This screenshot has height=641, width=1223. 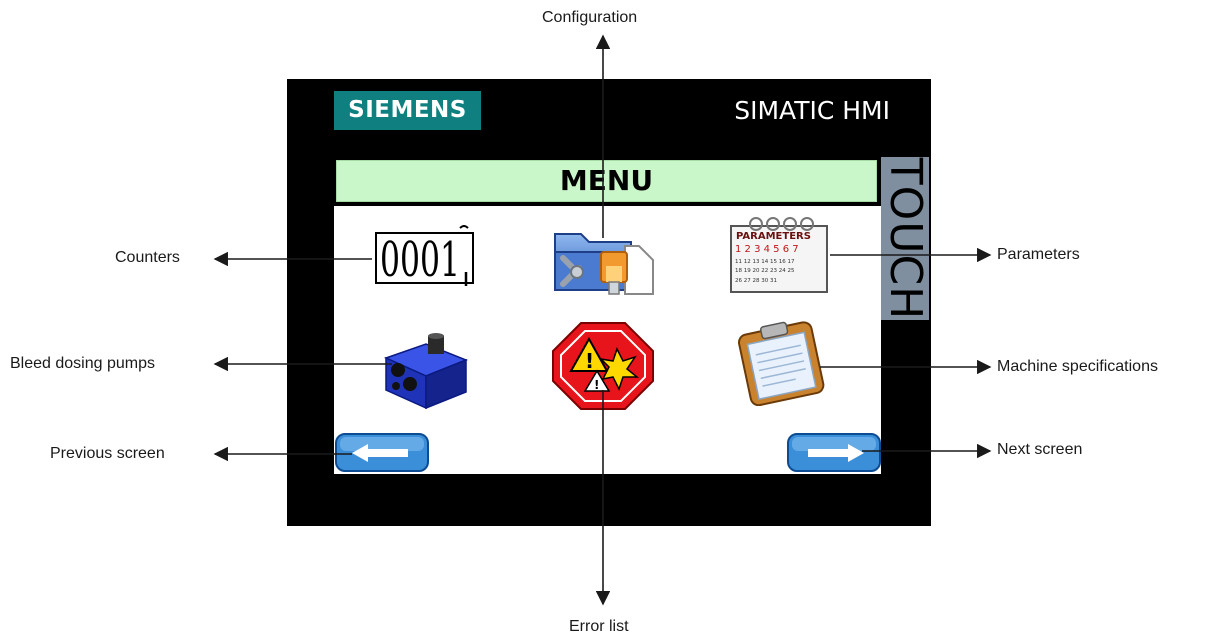 What do you see at coordinates (1040, 449) in the screenshot?
I see `callout-next-screen: Next screen` at bounding box center [1040, 449].